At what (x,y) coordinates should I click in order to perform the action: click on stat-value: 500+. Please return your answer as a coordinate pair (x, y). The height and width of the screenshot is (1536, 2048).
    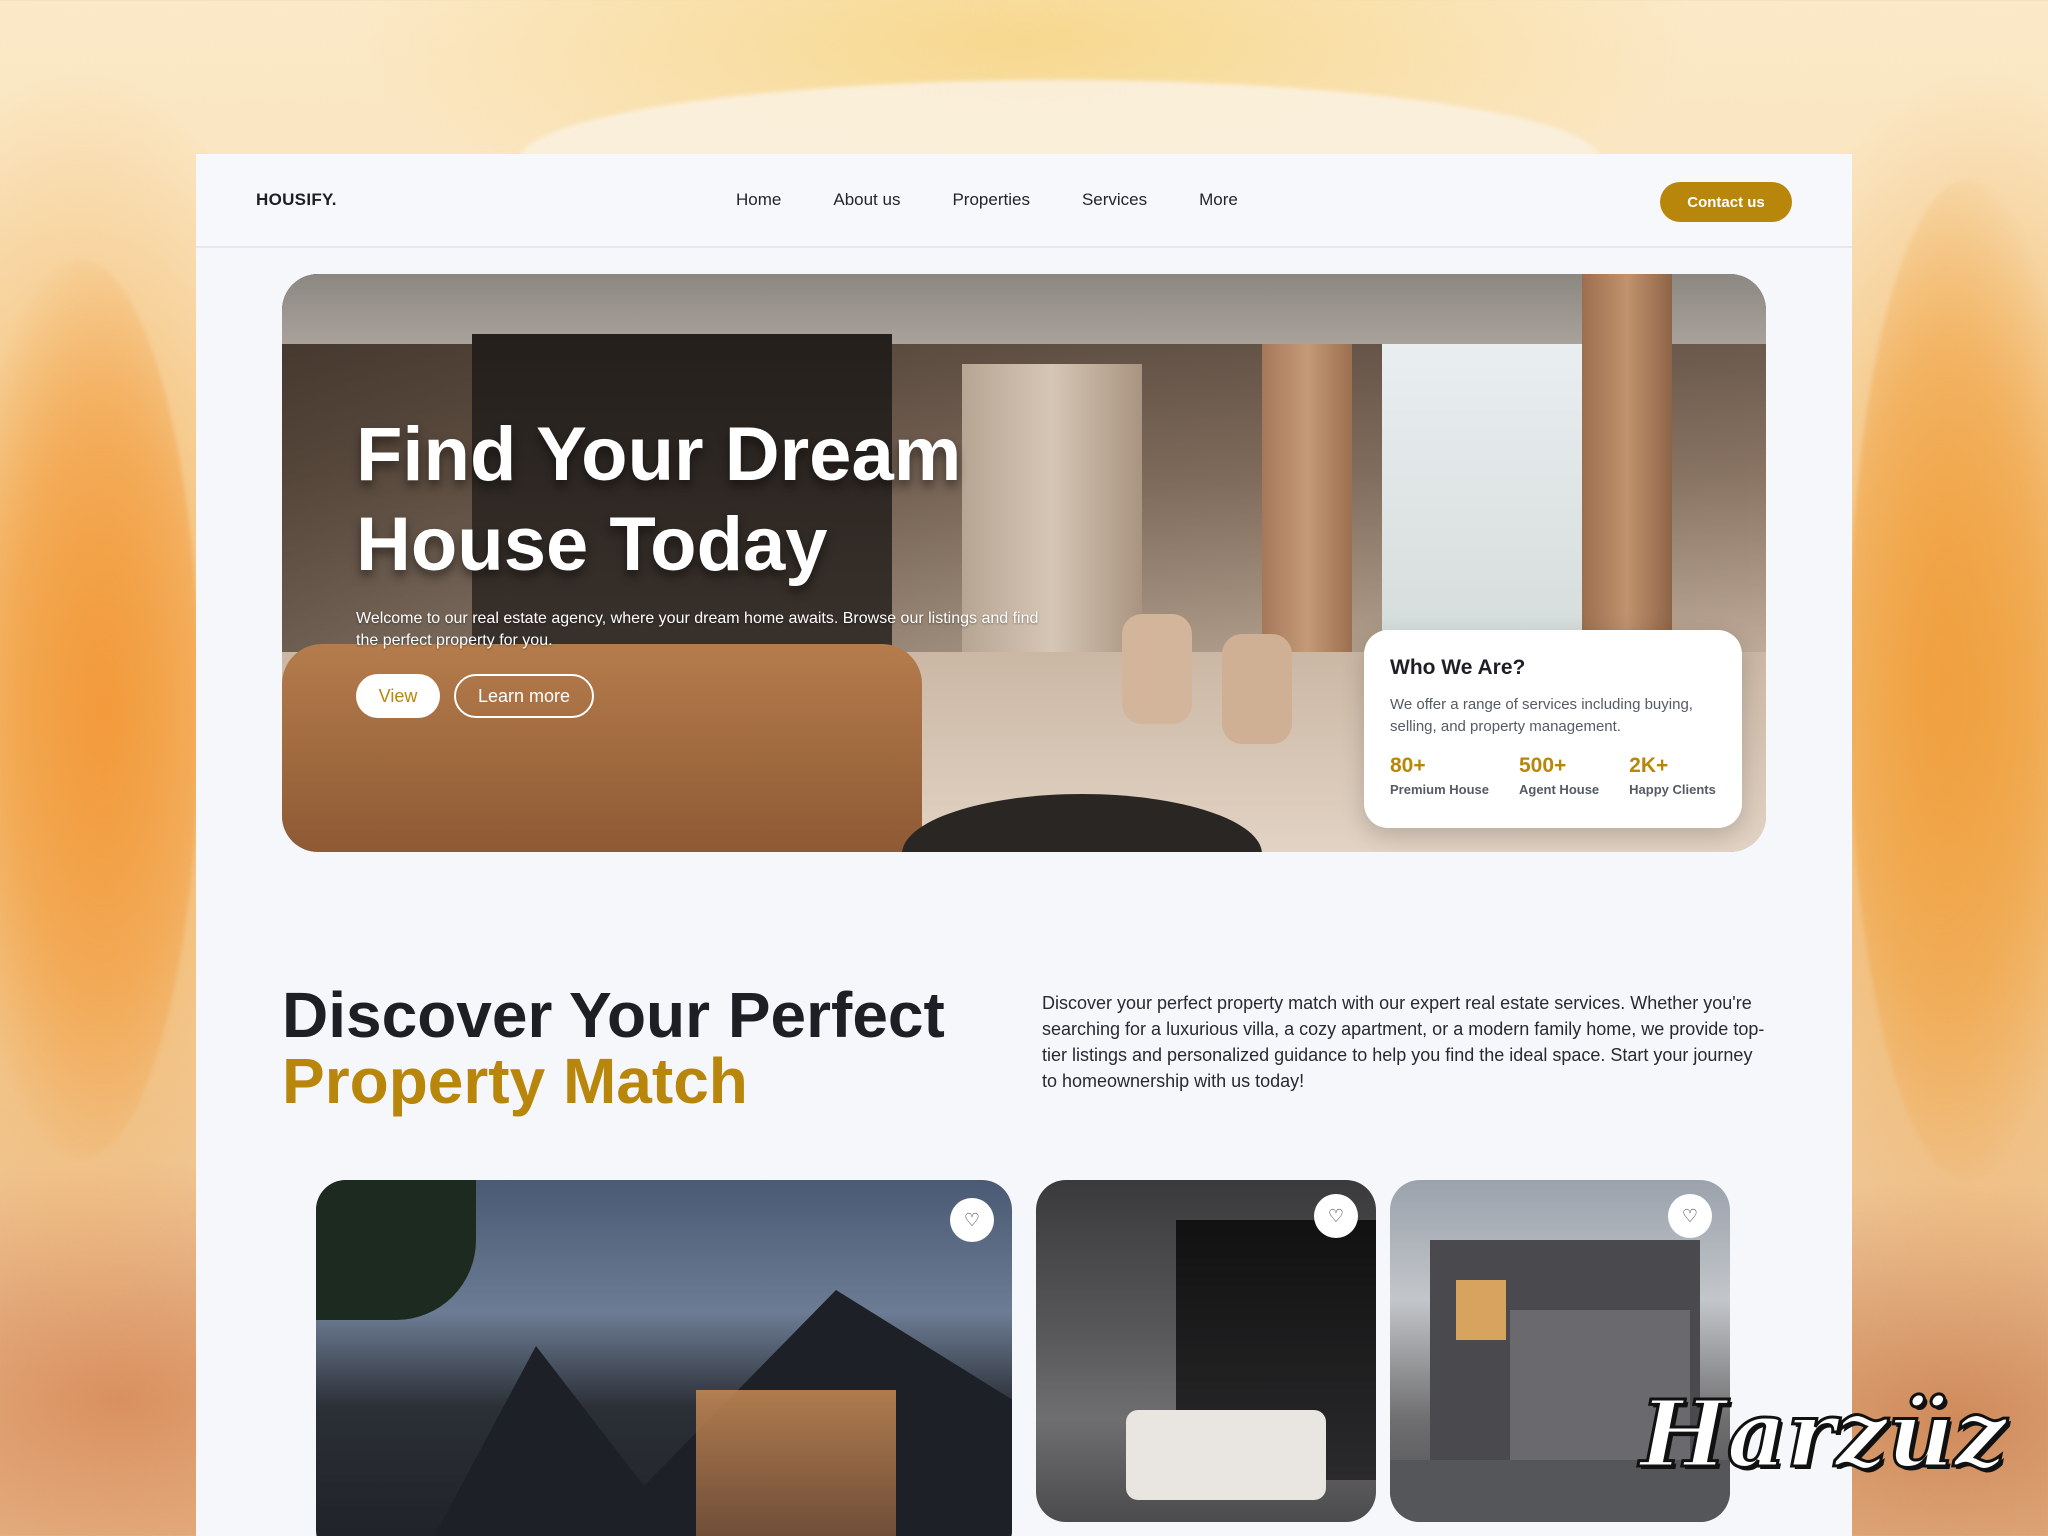
    Looking at the image, I should click on (1542, 765).